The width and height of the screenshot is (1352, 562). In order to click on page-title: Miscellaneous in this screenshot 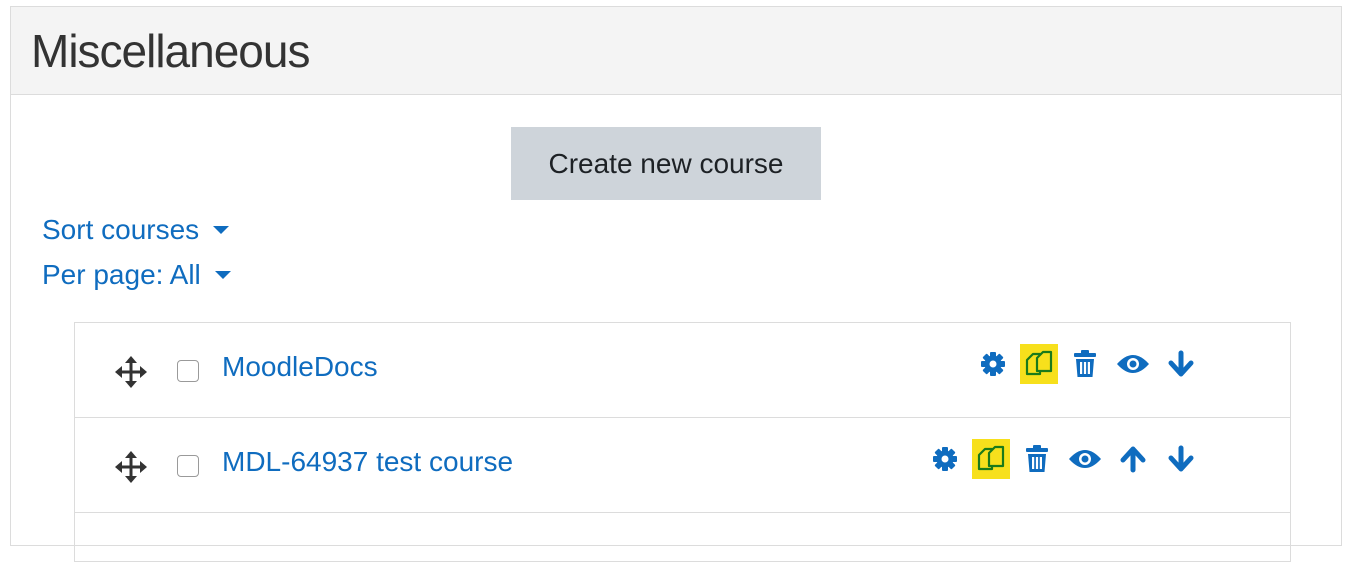, I will do `click(170, 50)`.